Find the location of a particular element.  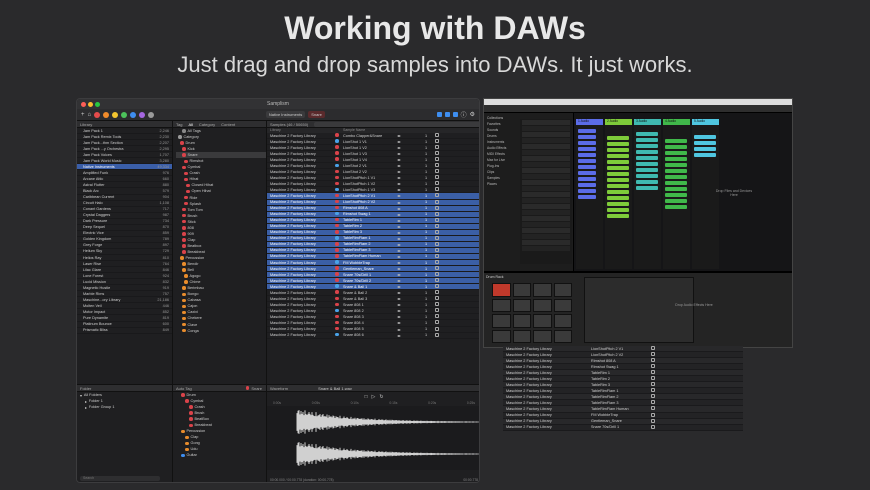

home-icon: ⌂ is located at coordinates (90, 115).